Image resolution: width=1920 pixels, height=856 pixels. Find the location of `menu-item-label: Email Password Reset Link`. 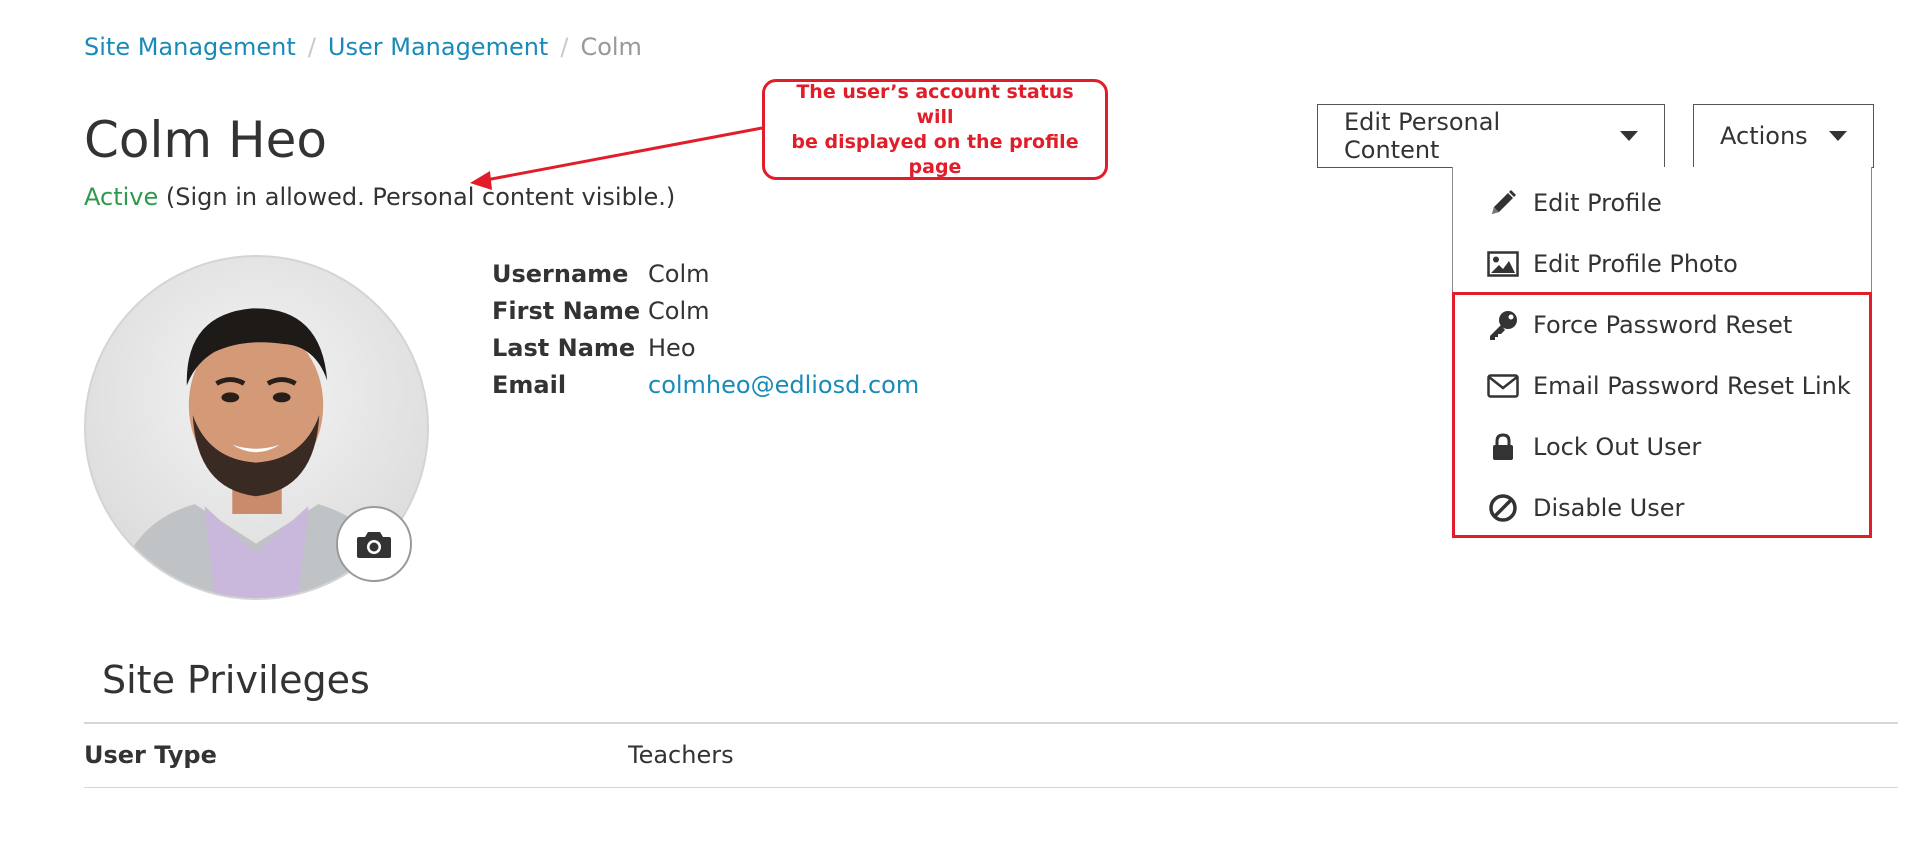

menu-item-label: Email Password Reset Link is located at coordinates (1692, 385).